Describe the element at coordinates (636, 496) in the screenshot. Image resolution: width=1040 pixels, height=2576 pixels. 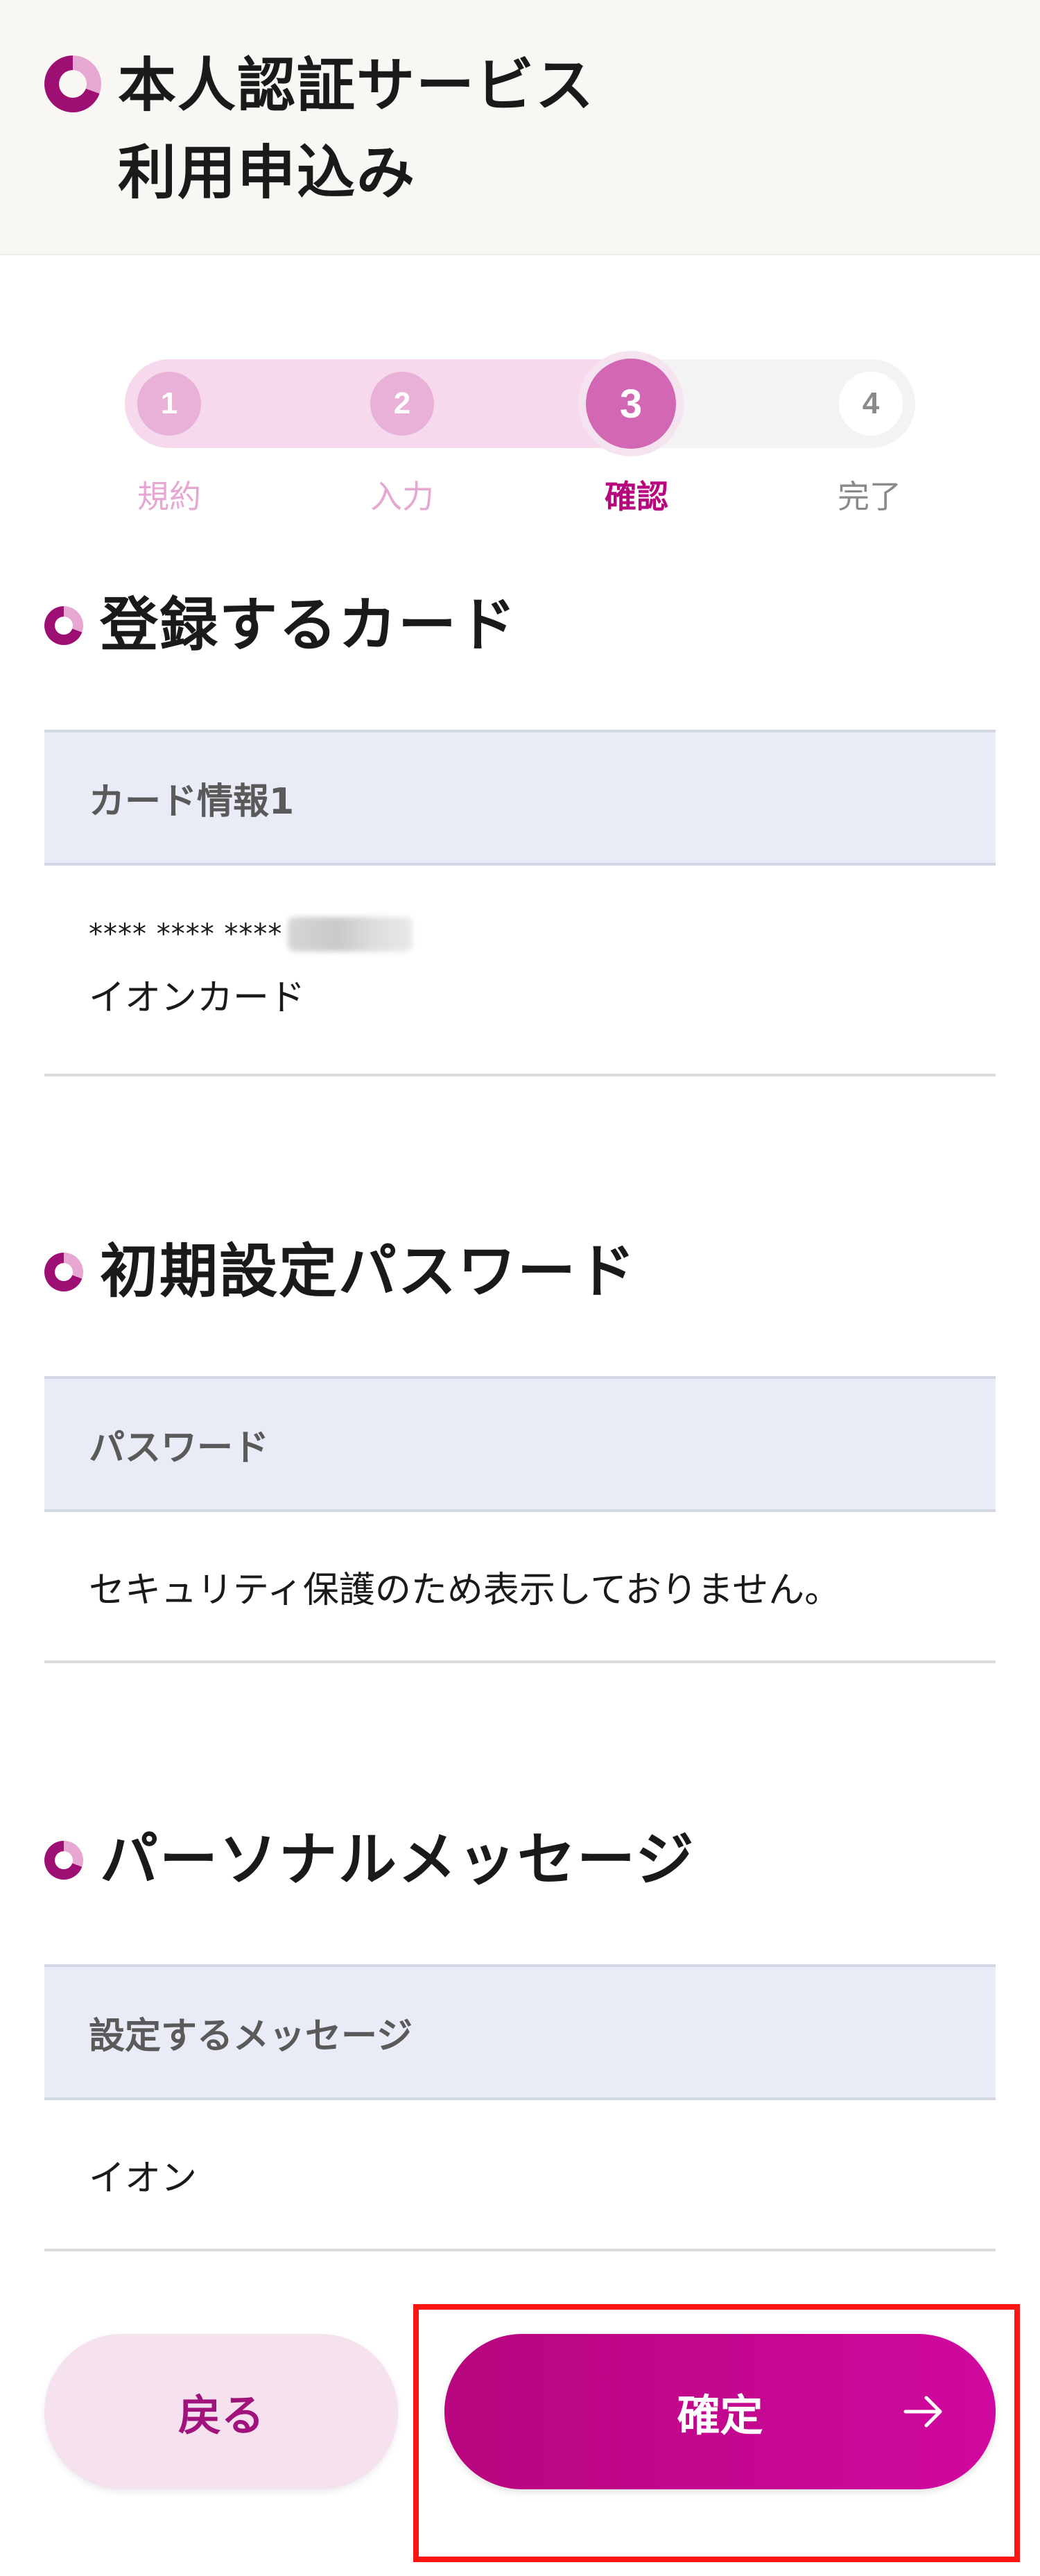
I see `step-3-label: 確認` at that location.